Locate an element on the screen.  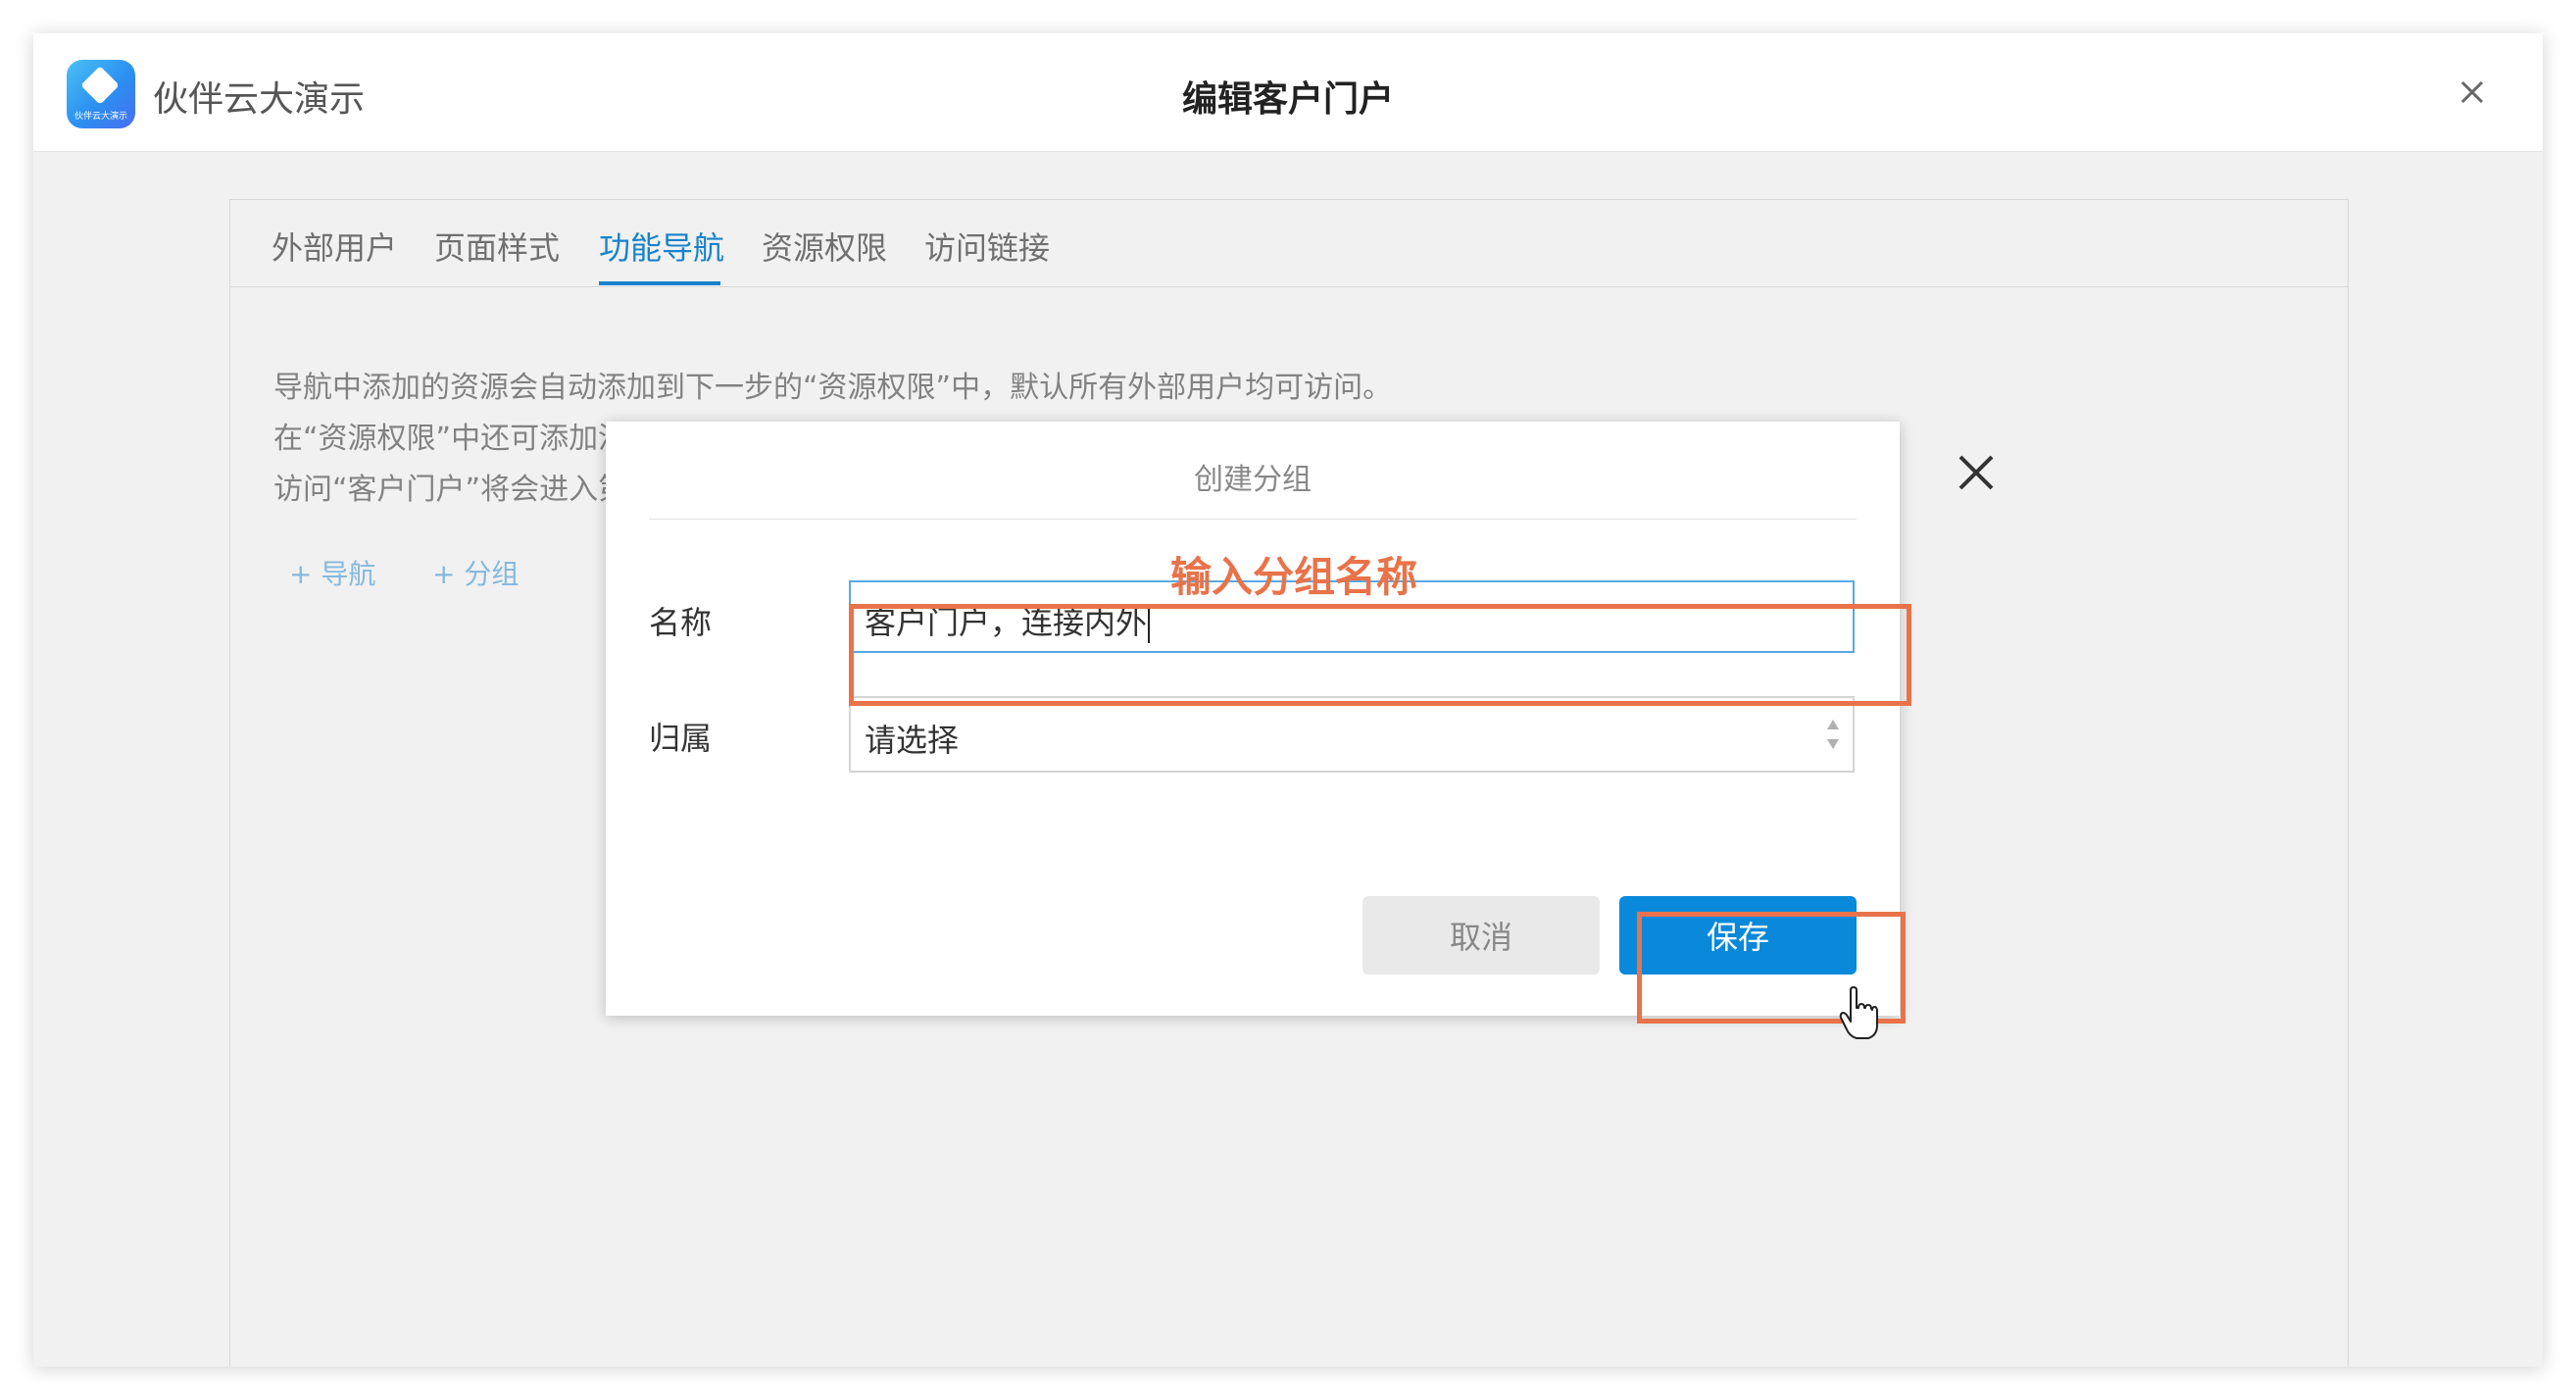
hand-pointer-icon is located at coordinates (1858, 1012).